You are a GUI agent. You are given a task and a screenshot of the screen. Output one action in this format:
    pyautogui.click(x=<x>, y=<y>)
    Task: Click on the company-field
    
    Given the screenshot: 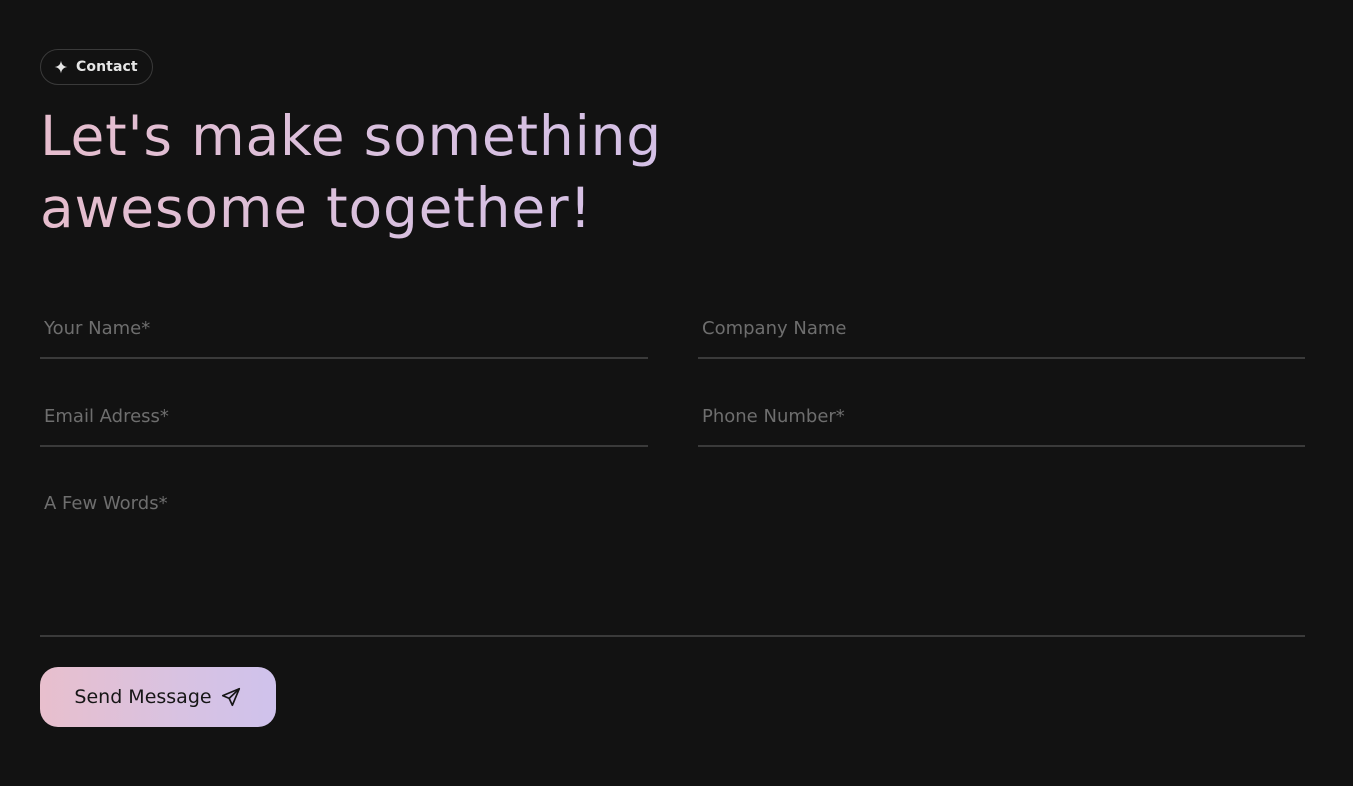 What is the action you would take?
    pyautogui.click(x=1001, y=334)
    